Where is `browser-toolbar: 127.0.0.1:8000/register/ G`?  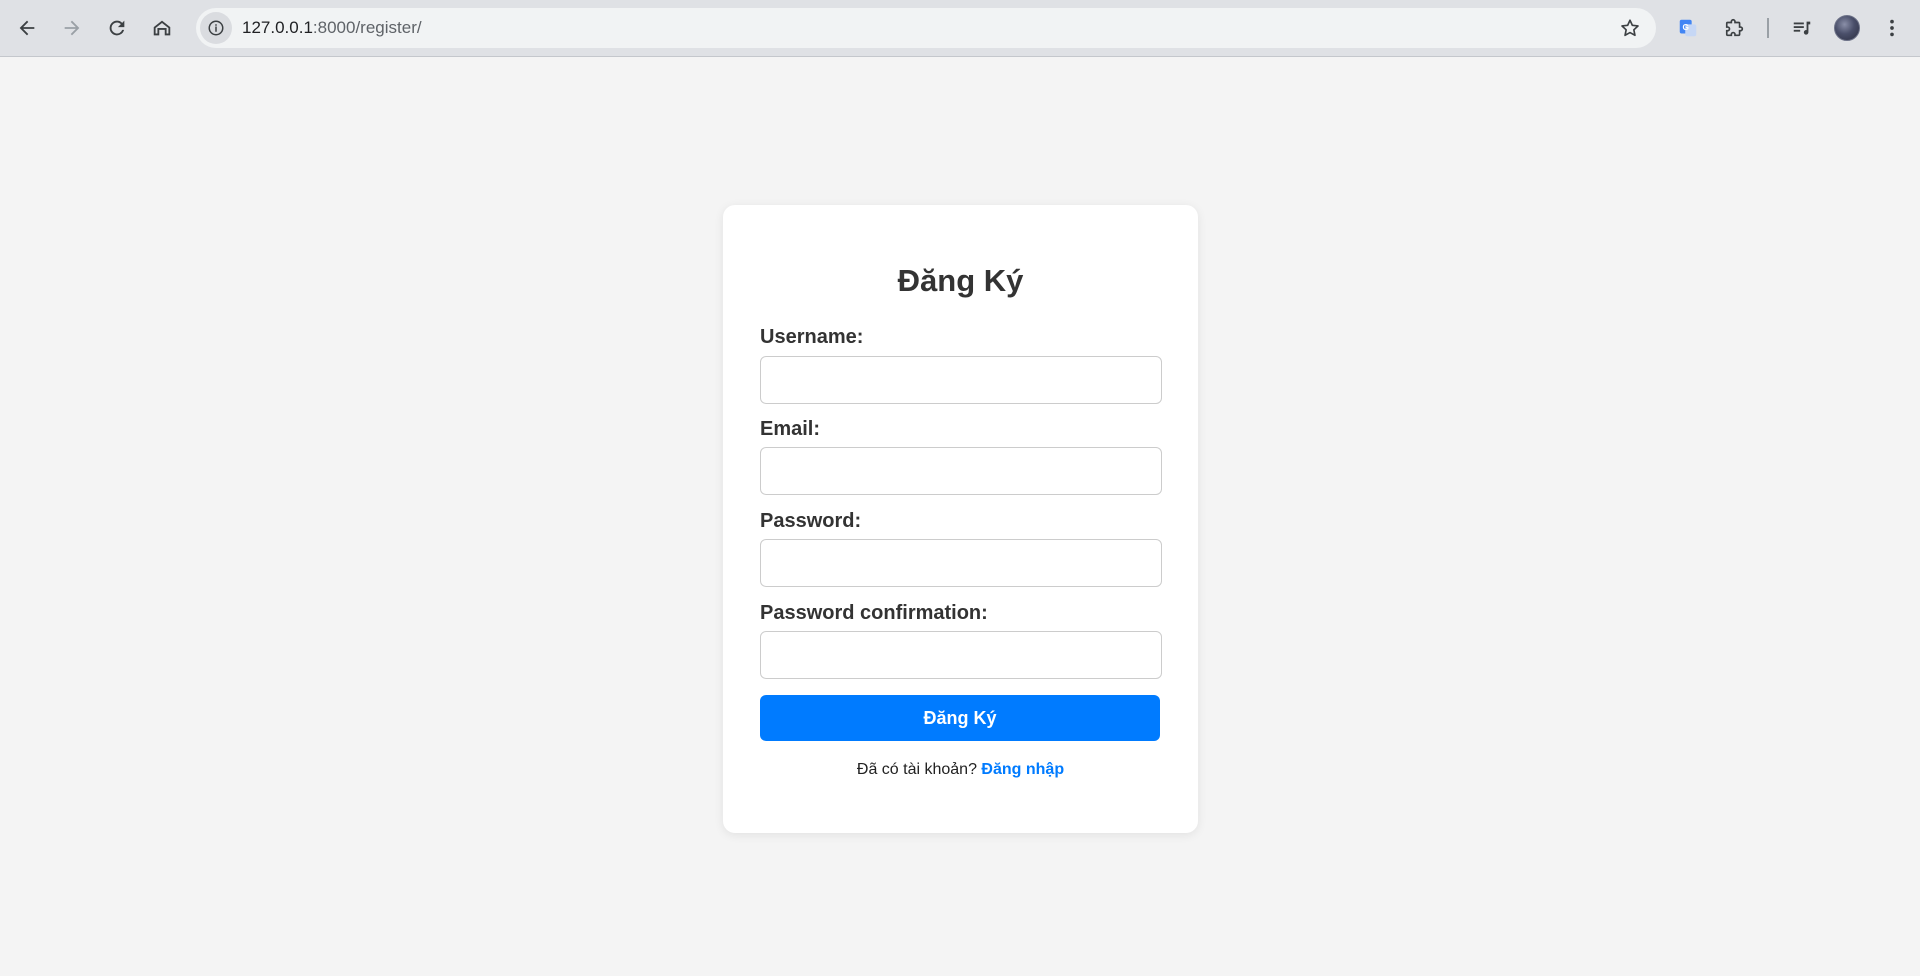
browser-toolbar: 127.0.0.1:8000/register/ G is located at coordinates (960, 28).